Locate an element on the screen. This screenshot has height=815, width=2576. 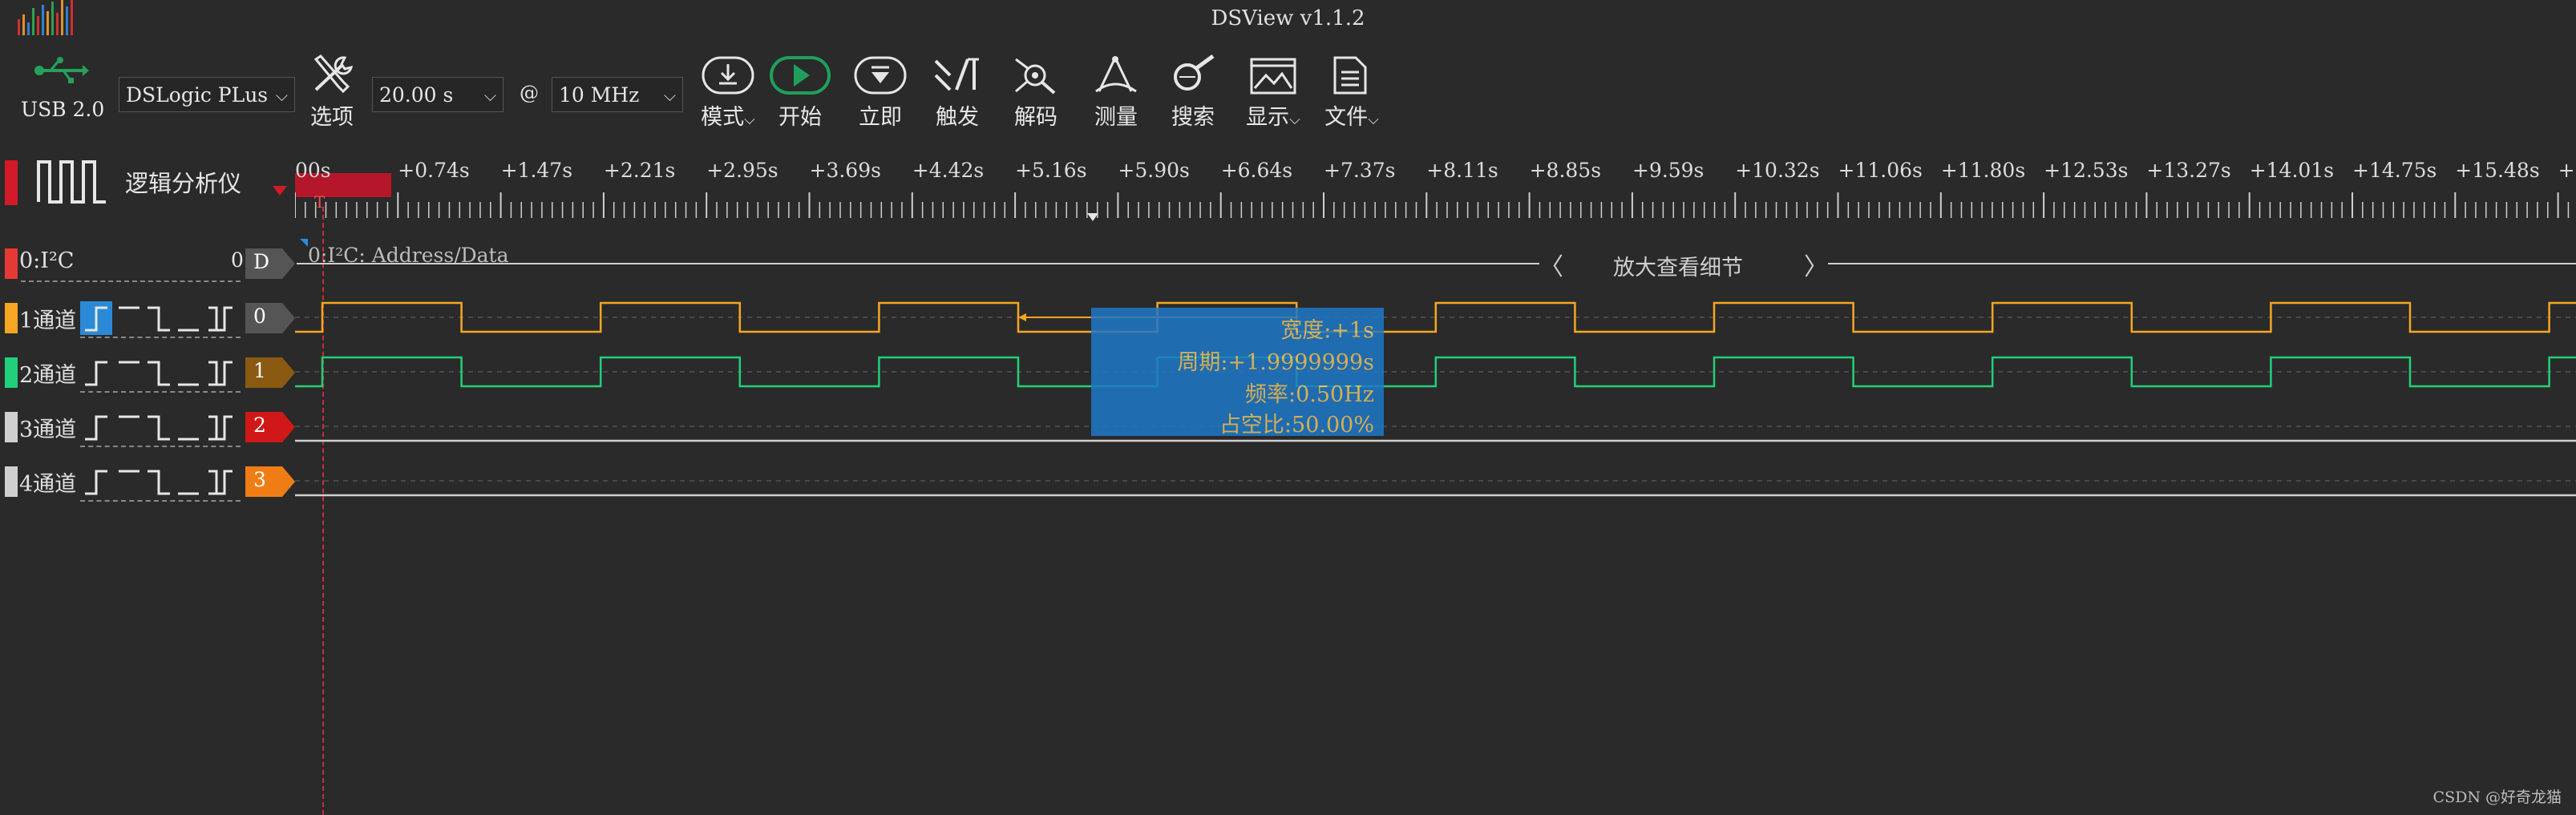
watermark: CSDN @好奇龙猫 is located at coordinates (2497, 797).